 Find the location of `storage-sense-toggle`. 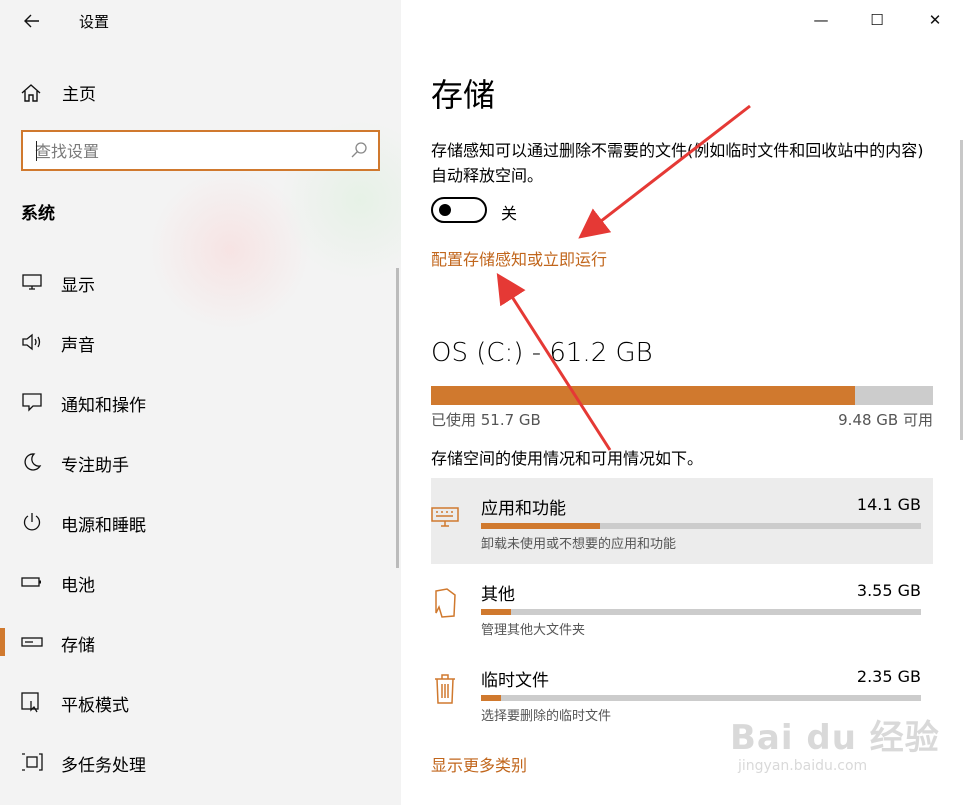

storage-sense-toggle is located at coordinates (459, 210).